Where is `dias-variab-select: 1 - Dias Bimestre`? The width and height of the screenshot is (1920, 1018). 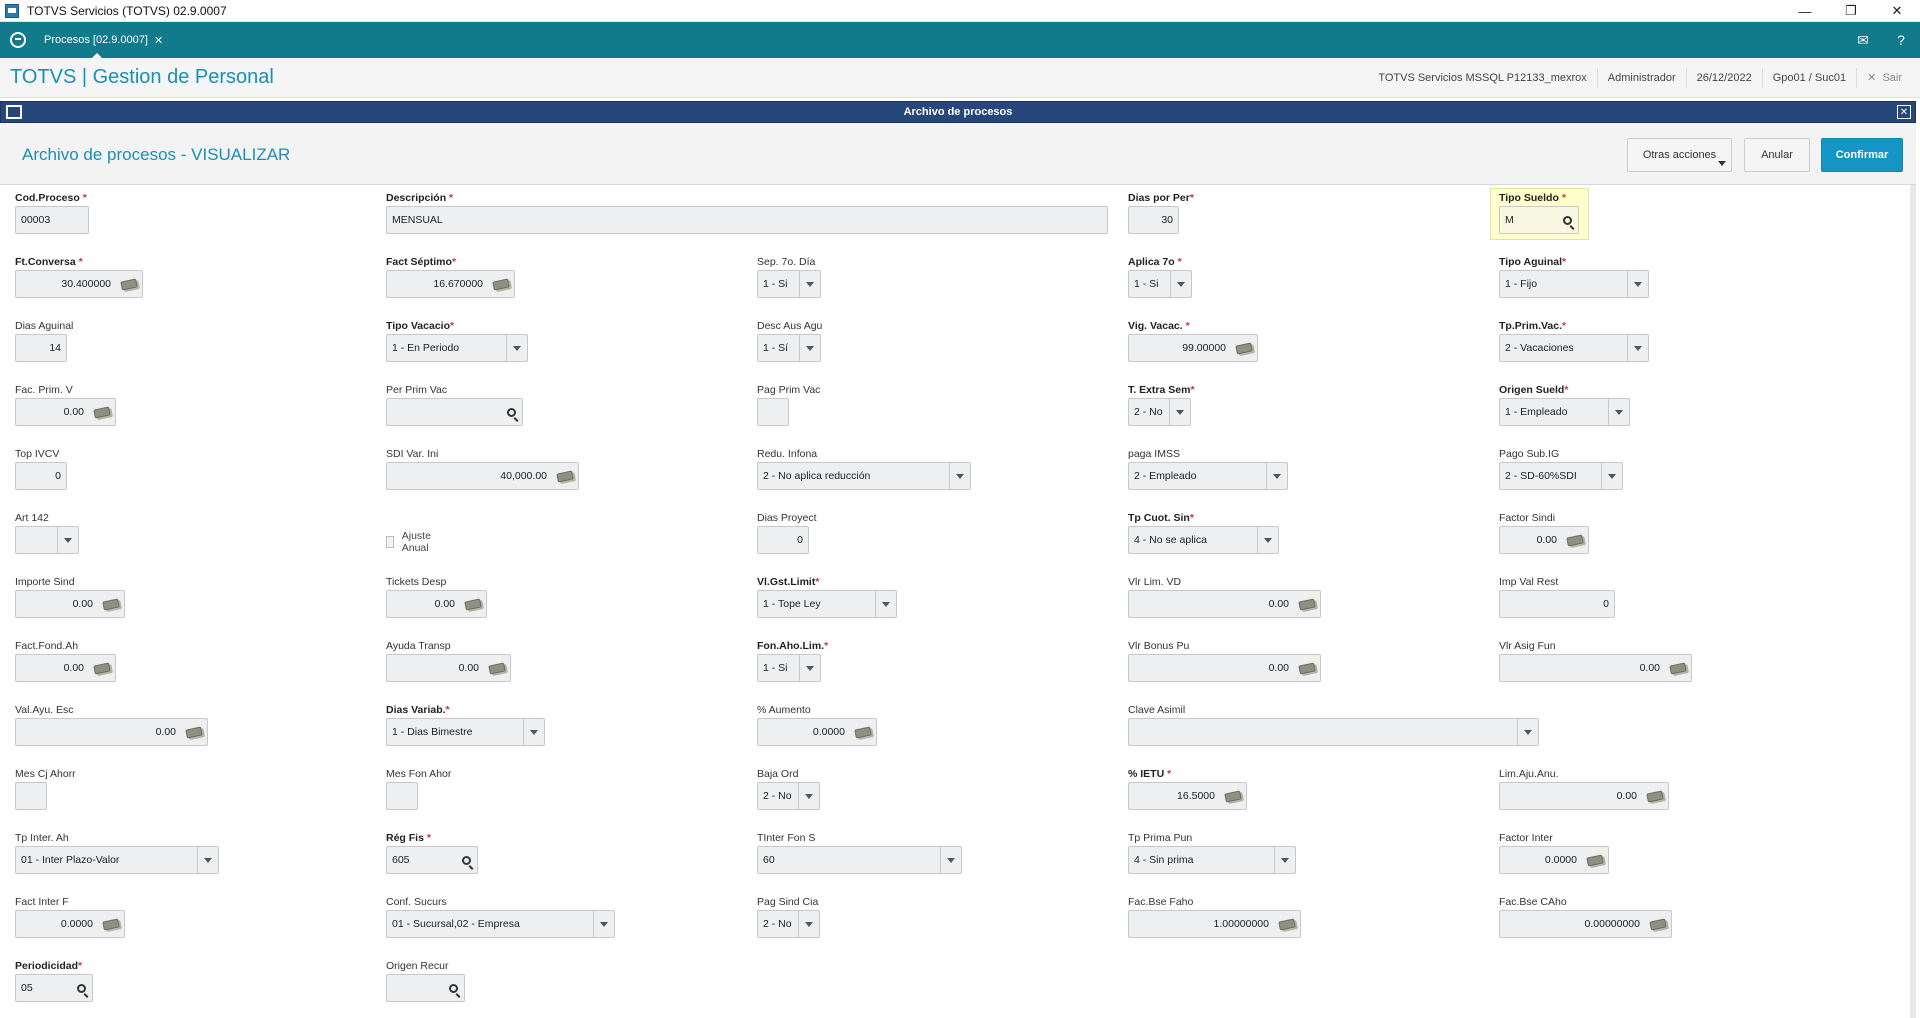
dias-variab-select: 1 - Dias Bimestre is located at coordinates (465, 732).